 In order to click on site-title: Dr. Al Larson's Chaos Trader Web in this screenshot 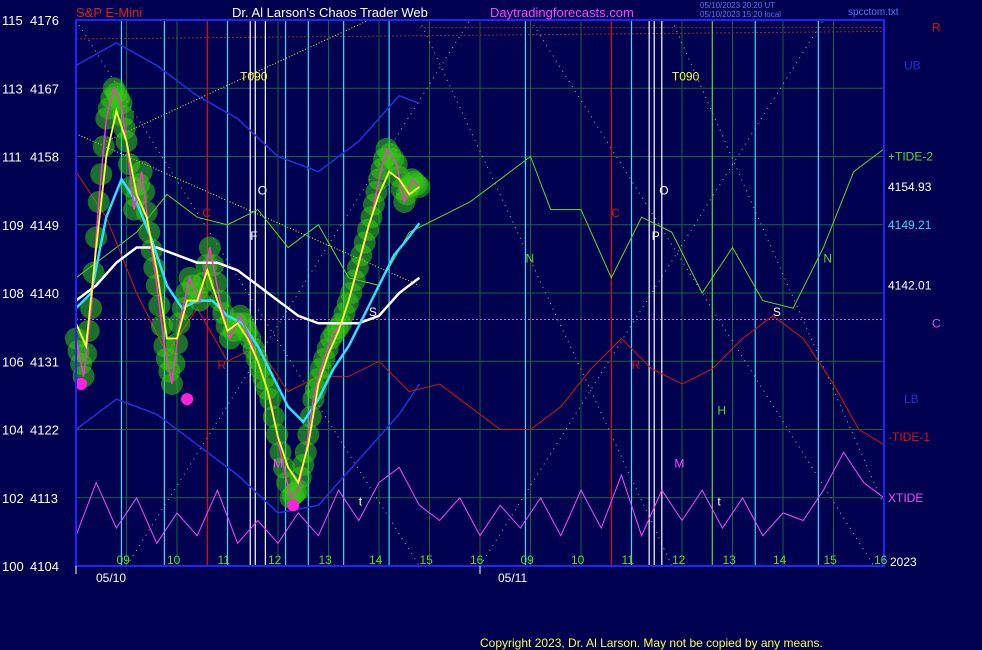, I will do `click(330, 12)`.